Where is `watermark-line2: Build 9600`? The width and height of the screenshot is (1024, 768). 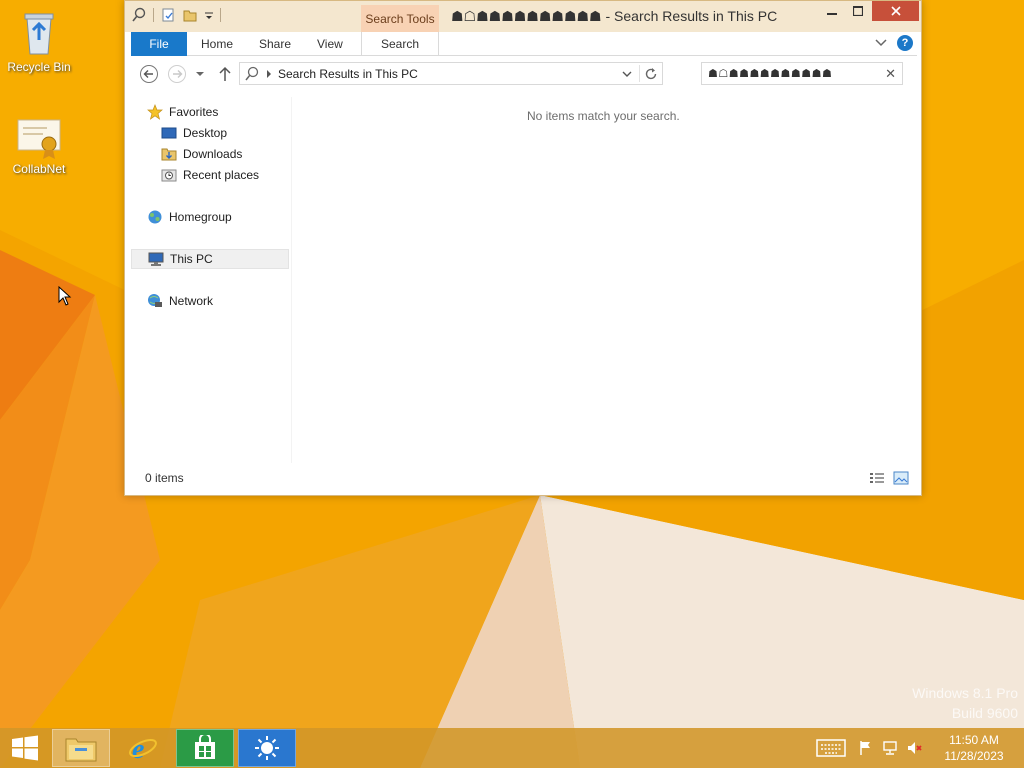
watermark-line2: Build 9600 is located at coordinates (984, 713).